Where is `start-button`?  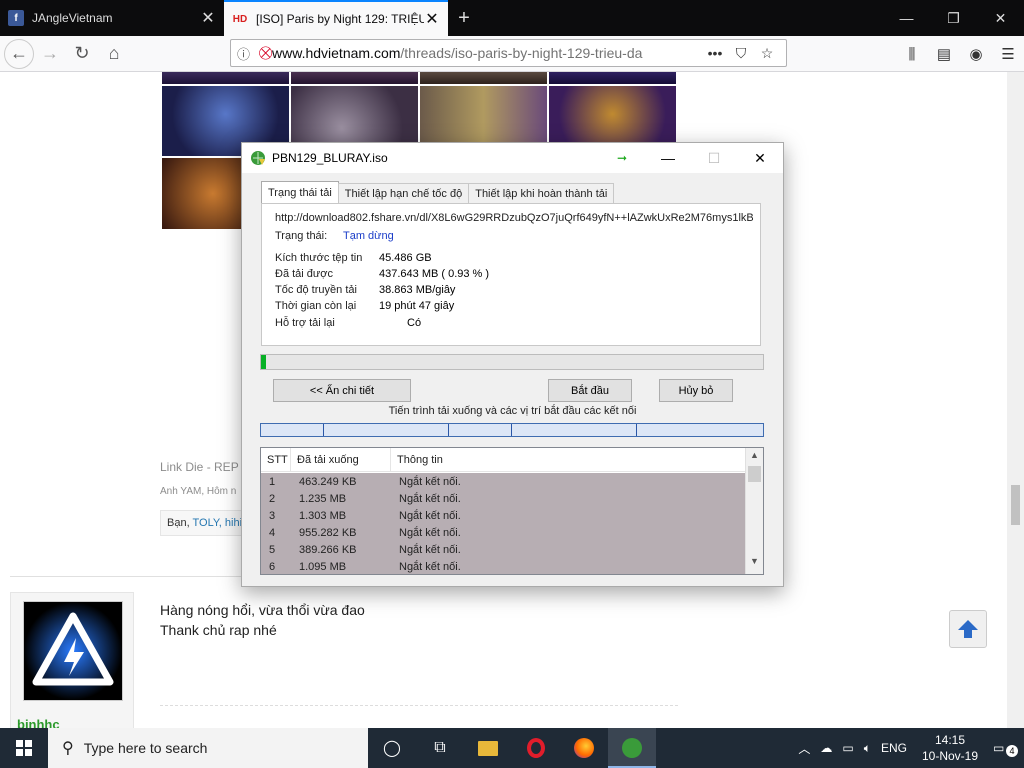 start-button is located at coordinates (24, 748).